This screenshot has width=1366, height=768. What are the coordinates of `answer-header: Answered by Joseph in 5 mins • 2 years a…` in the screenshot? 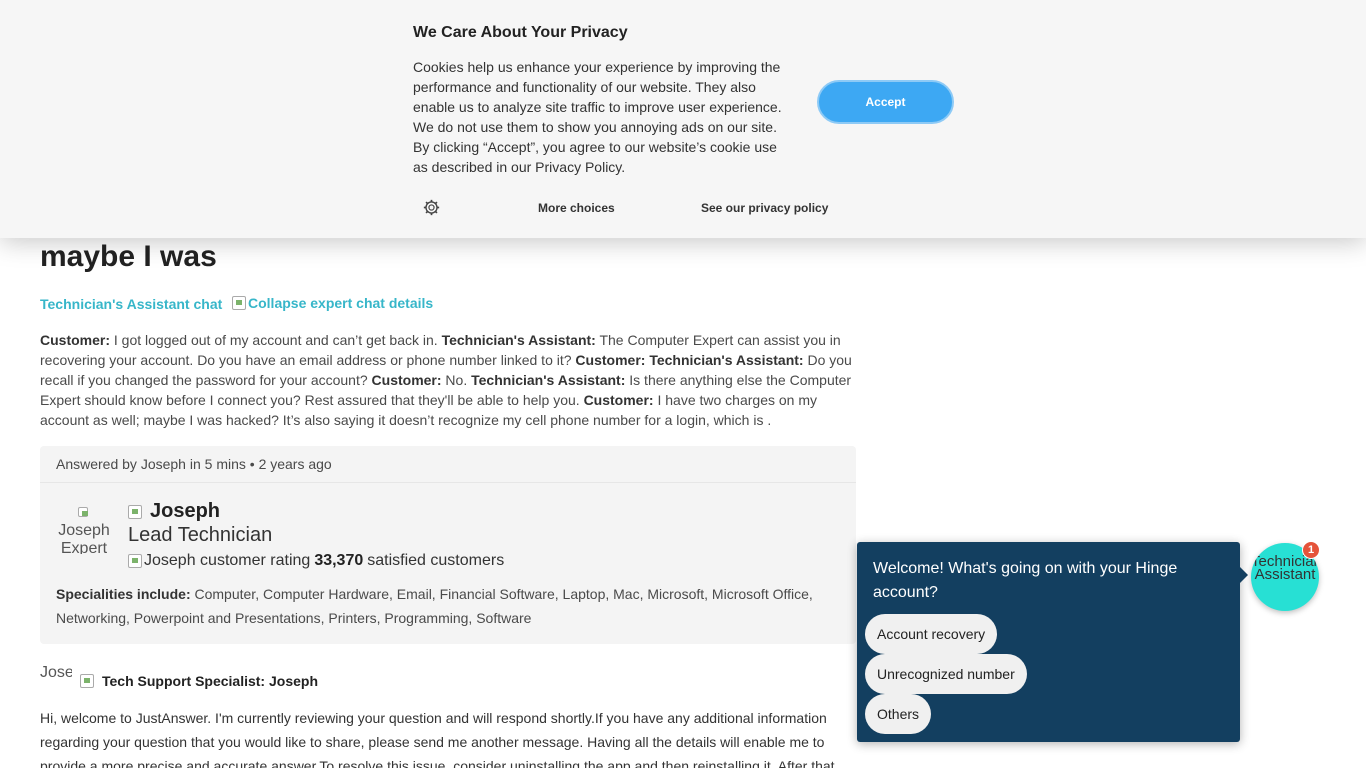 It's located at (448, 464).